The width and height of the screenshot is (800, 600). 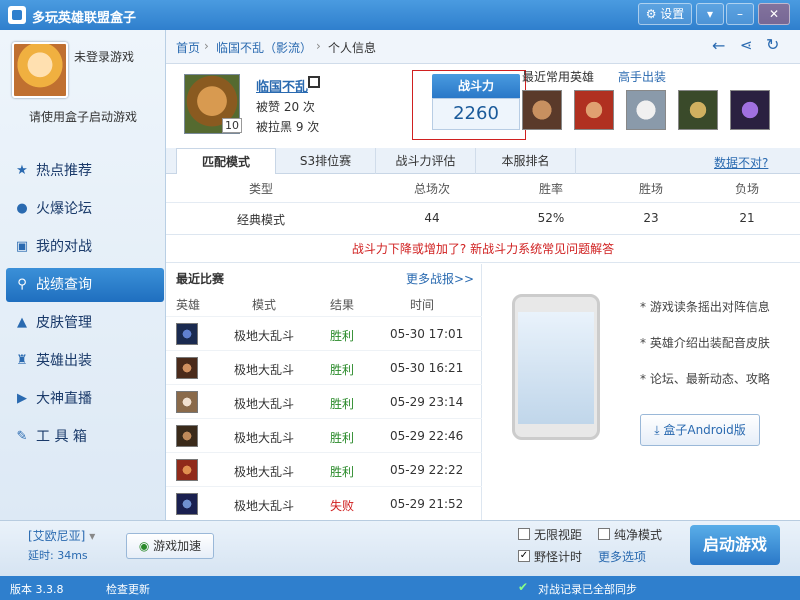 I want to click on match-header-hero: 英雄, so click(x=188, y=305).